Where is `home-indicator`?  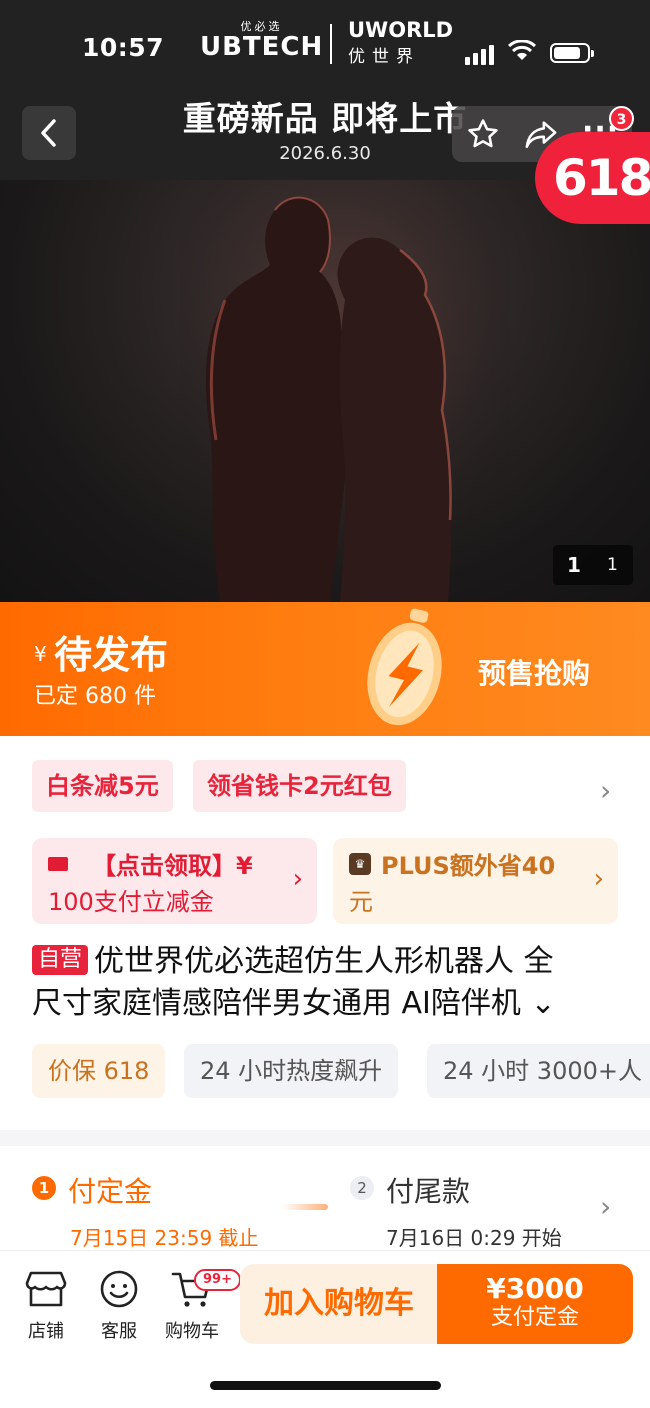 home-indicator is located at coordinates (325, 1385).